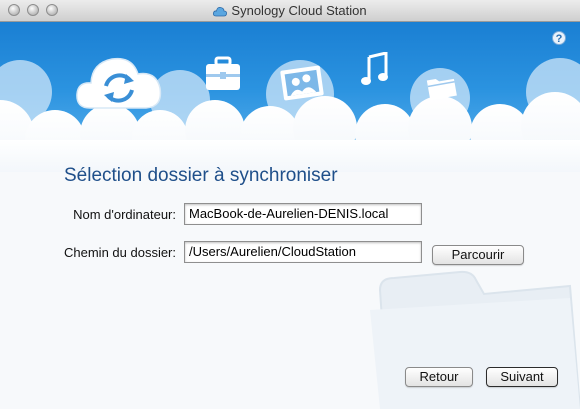  What do you see at coordinates (120, 252) in the screenshot?
I see `folder-path-label: Chemin du dossier:` at bounding box center [120, 252].